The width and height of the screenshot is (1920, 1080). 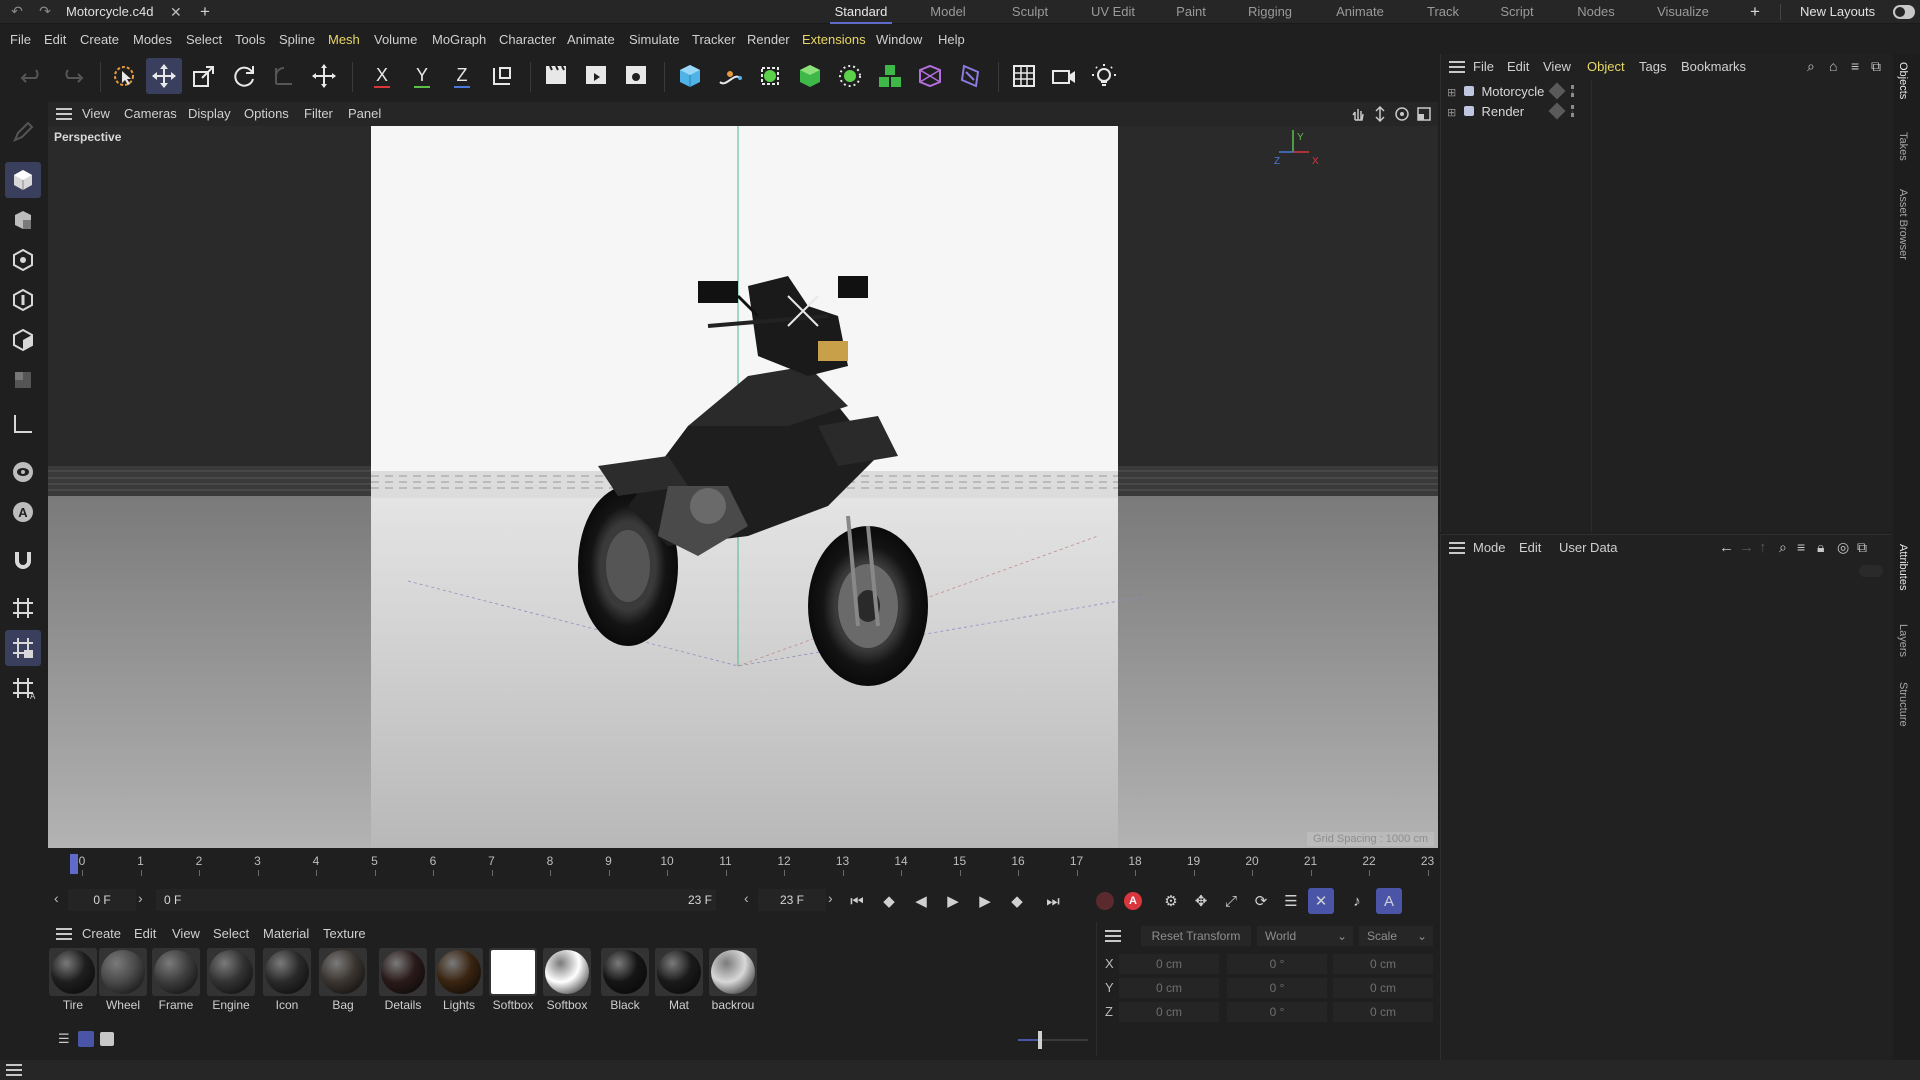 What do you see at coordinates (1726, 547) in the screenshot?
I see `back-arrow-icon: ←` at bounding box center [1726, 547].